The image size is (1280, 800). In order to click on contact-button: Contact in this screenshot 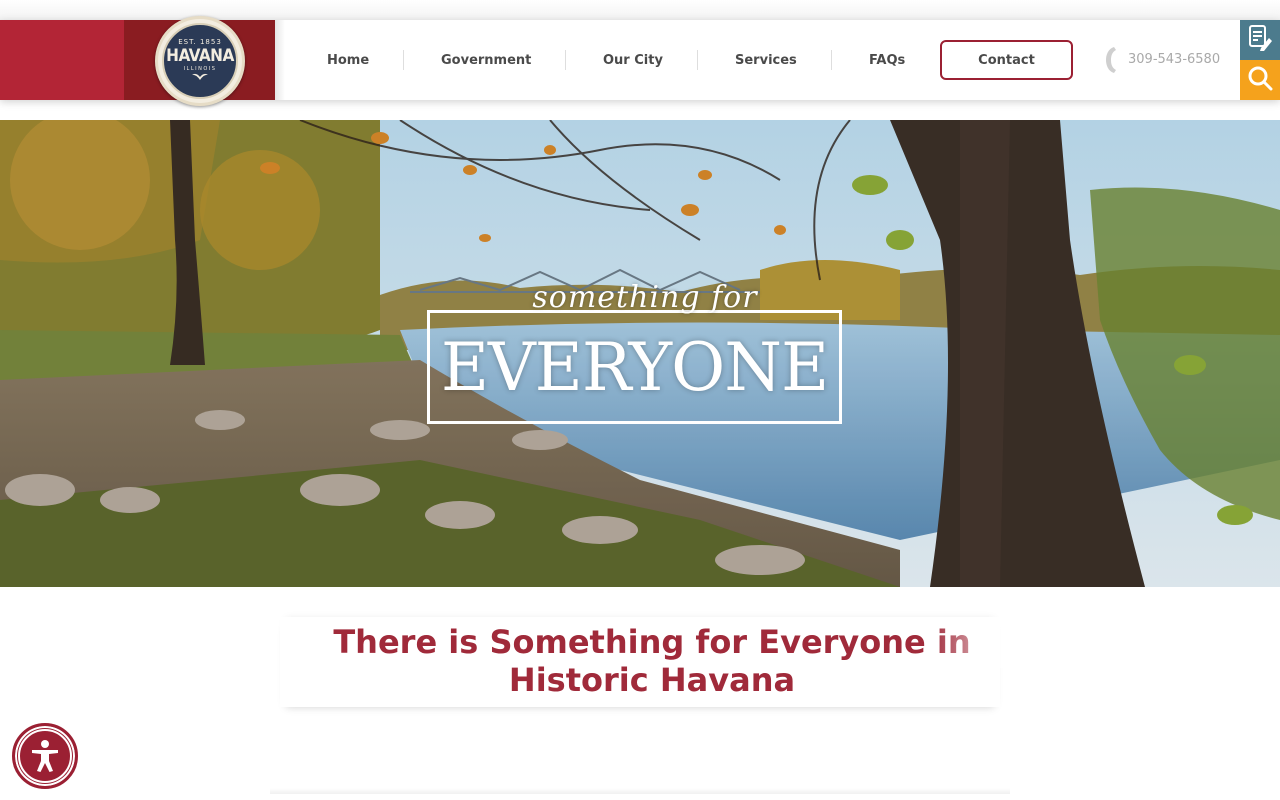, I will do `click(1006, 60)`.